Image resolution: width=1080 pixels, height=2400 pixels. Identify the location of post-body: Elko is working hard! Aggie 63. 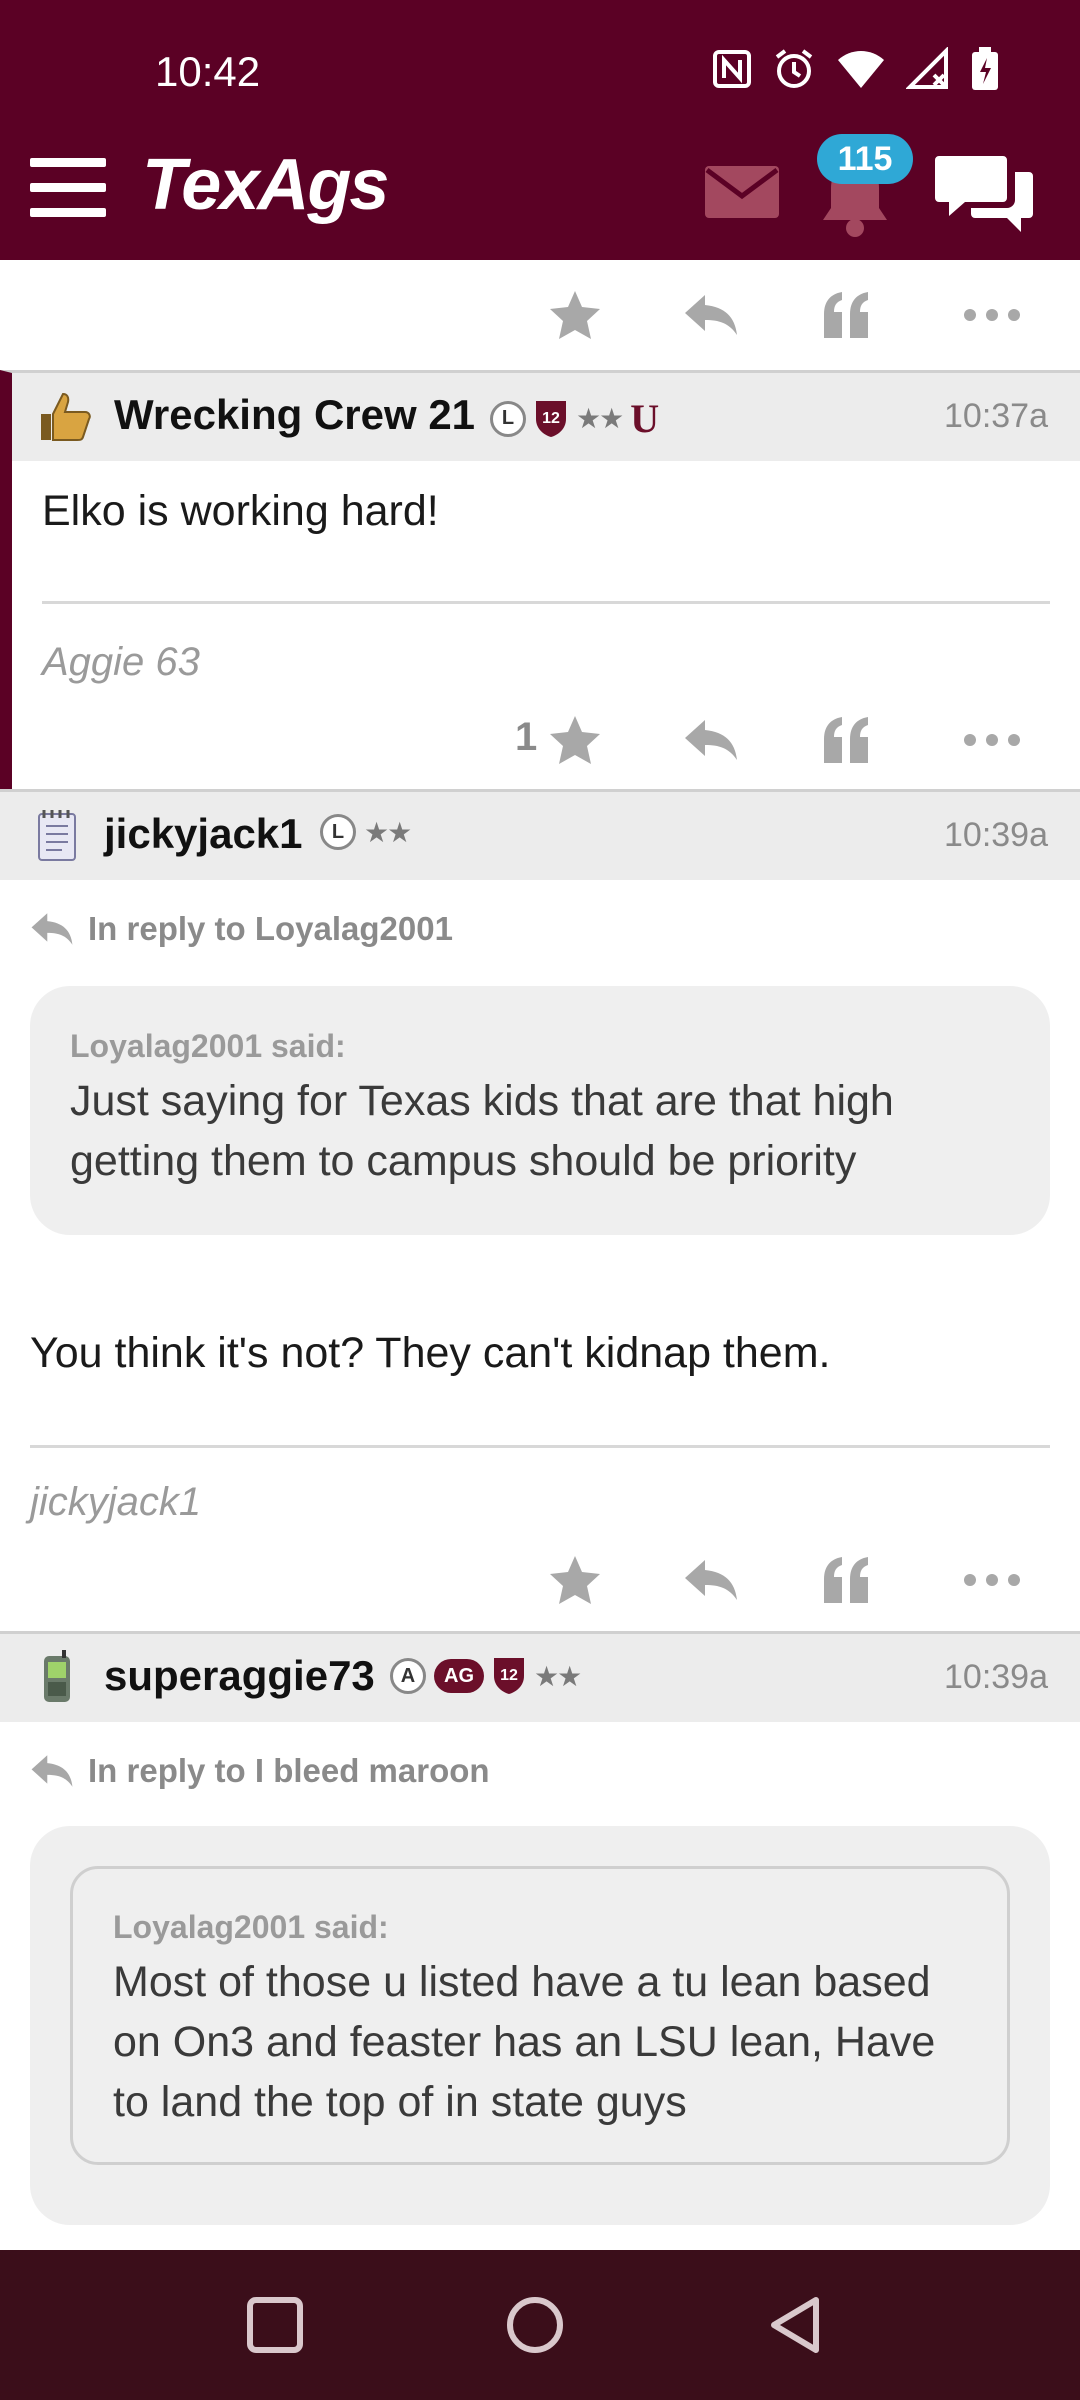
(546, 573).